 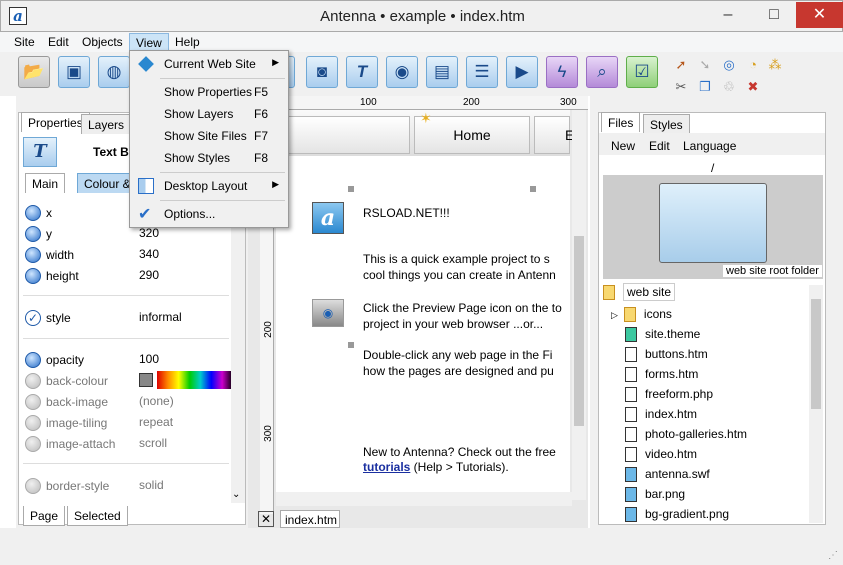 I want to click on ruler-label: 300, so click(x=268, y=433).